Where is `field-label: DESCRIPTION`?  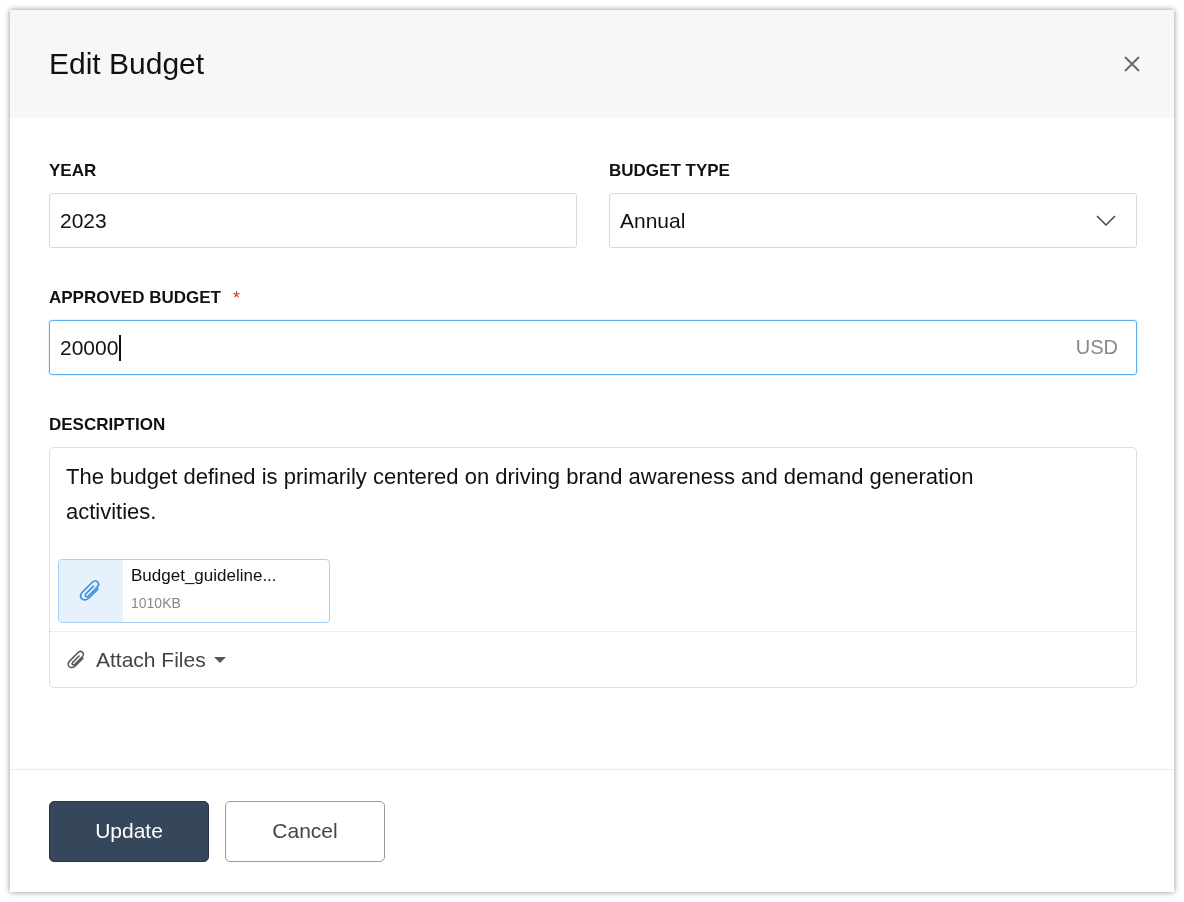
field-label: DESCRIPTION is located at coordinates (107, 425).